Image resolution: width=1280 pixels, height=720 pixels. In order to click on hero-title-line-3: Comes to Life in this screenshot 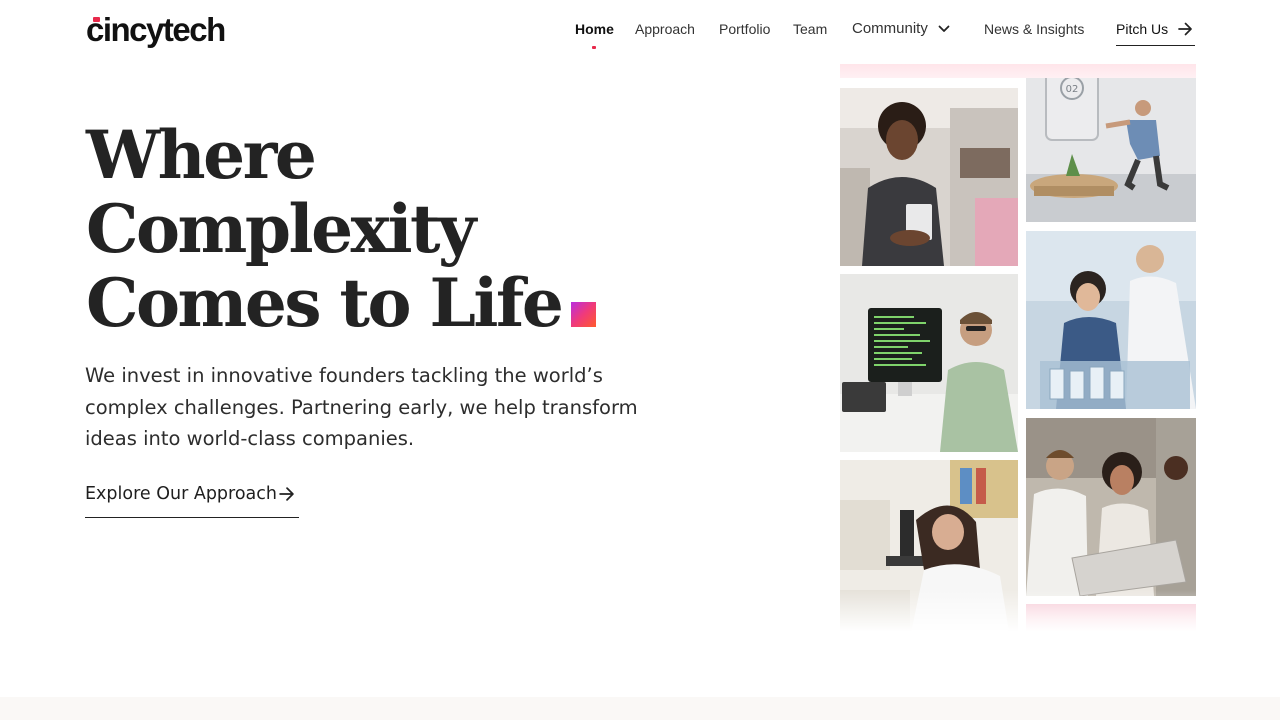, I will do `click(346, 303)`.